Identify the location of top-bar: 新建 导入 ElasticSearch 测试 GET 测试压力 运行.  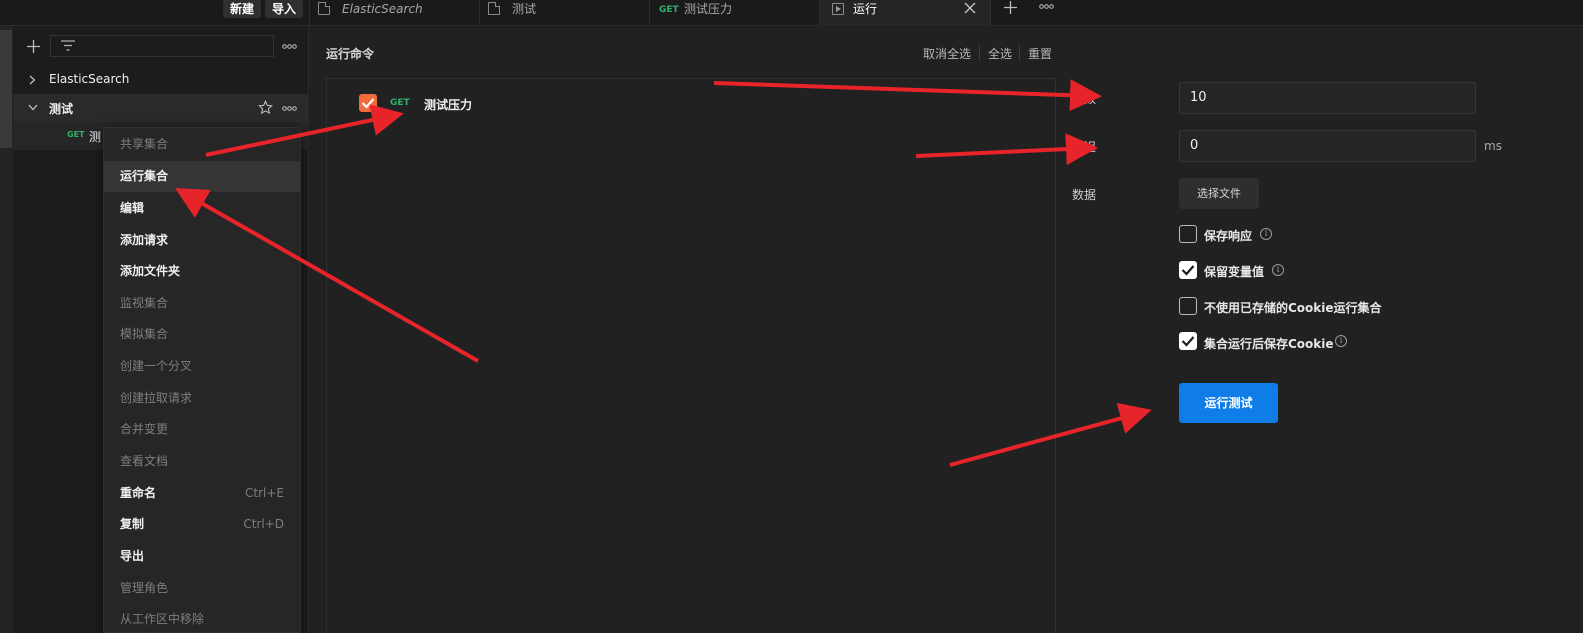
(791, 13).